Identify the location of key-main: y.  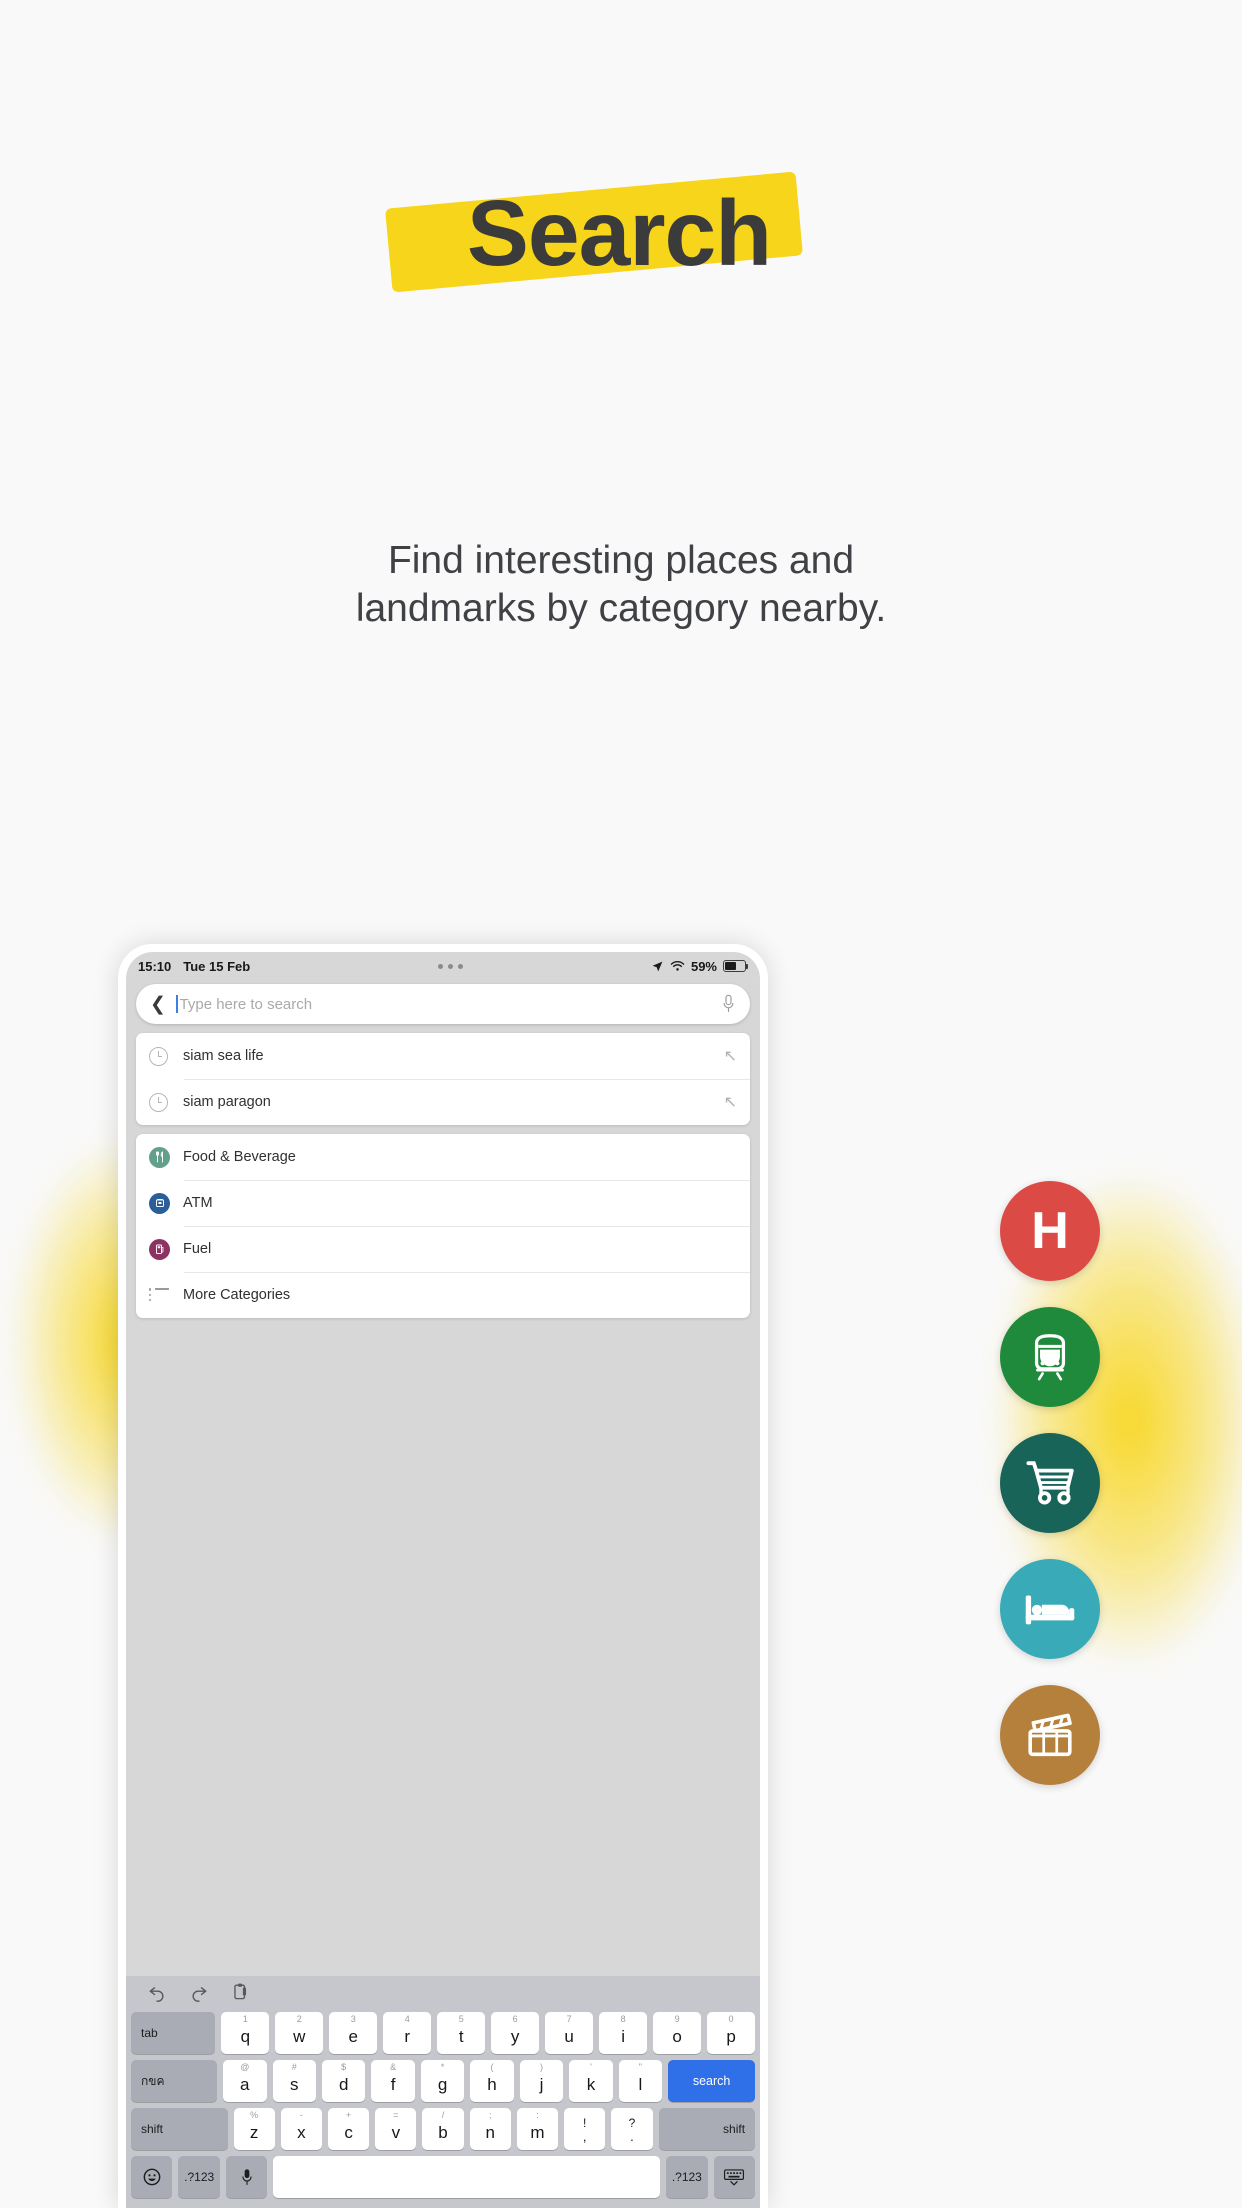
(515, 2036).